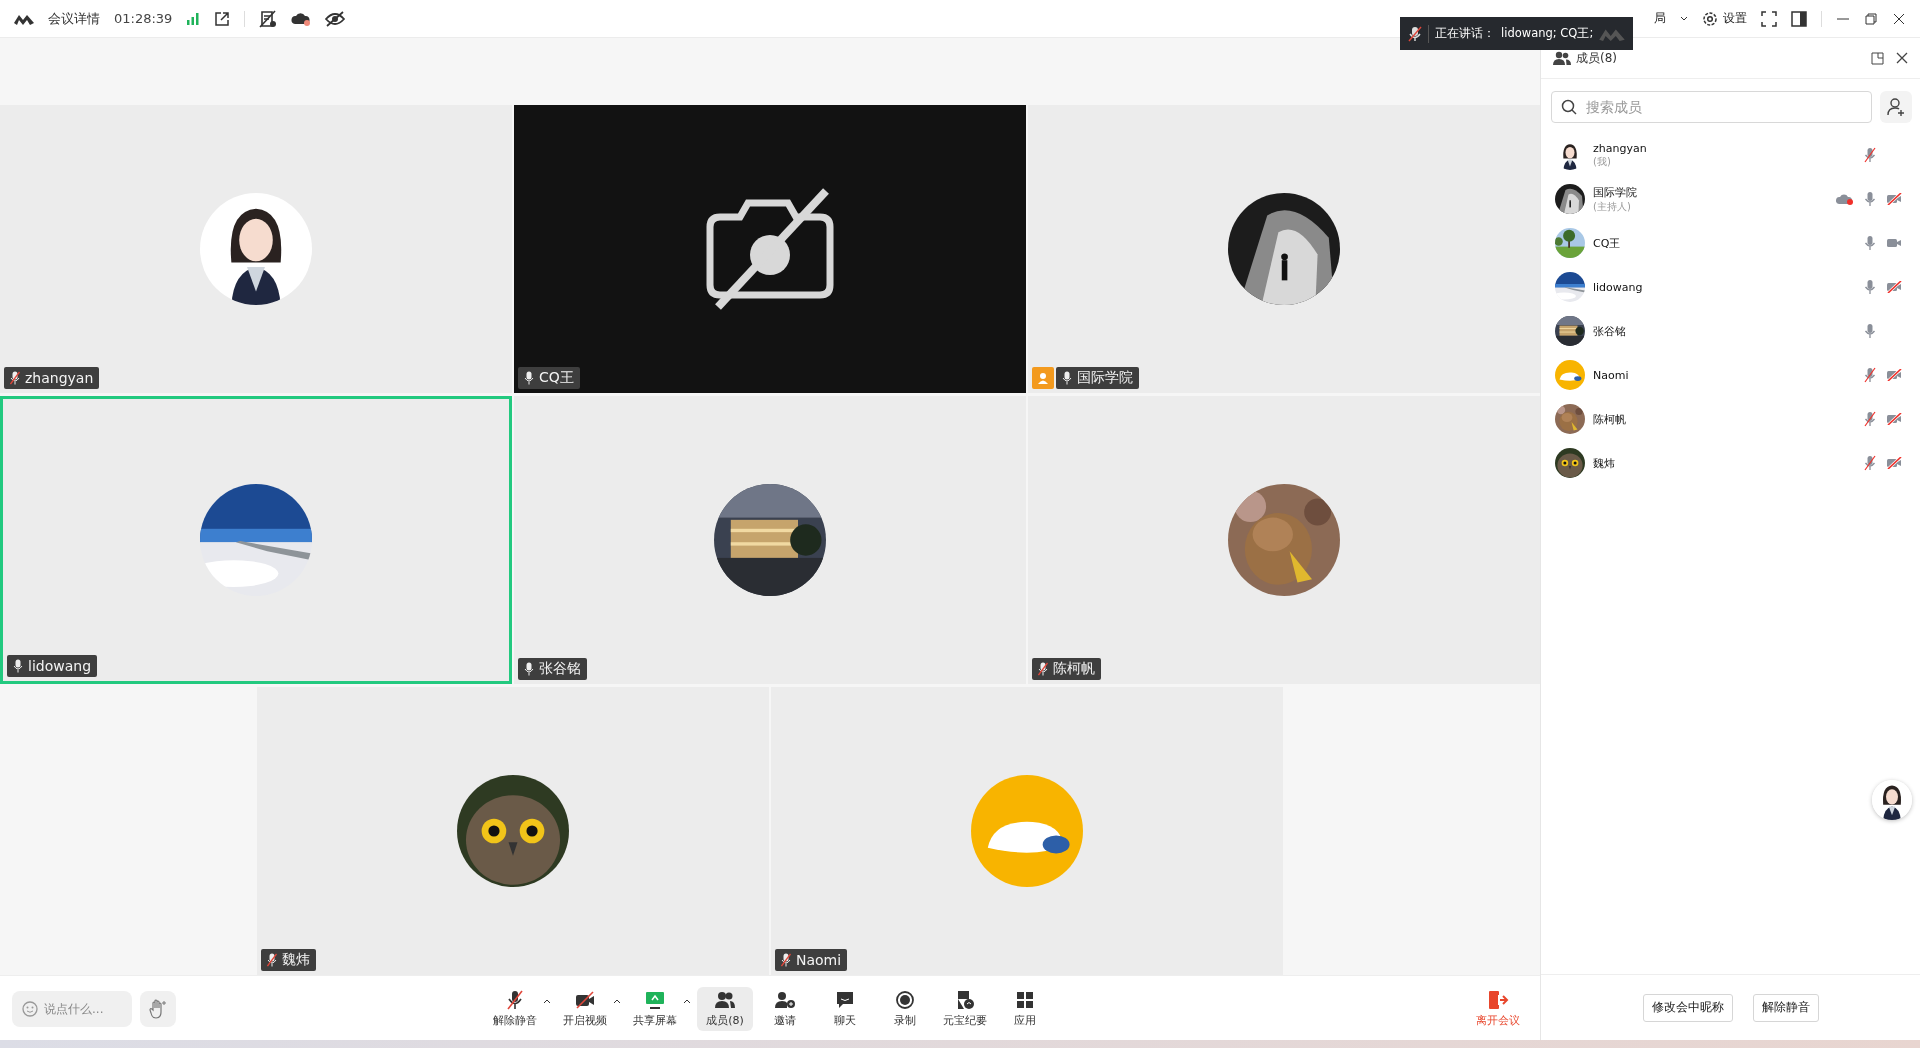 The height and width of the screenshot is (1048, 1920). Describe the element at coordinates (268, 18) in the screenshot. I see `document-off-icon` at that location.